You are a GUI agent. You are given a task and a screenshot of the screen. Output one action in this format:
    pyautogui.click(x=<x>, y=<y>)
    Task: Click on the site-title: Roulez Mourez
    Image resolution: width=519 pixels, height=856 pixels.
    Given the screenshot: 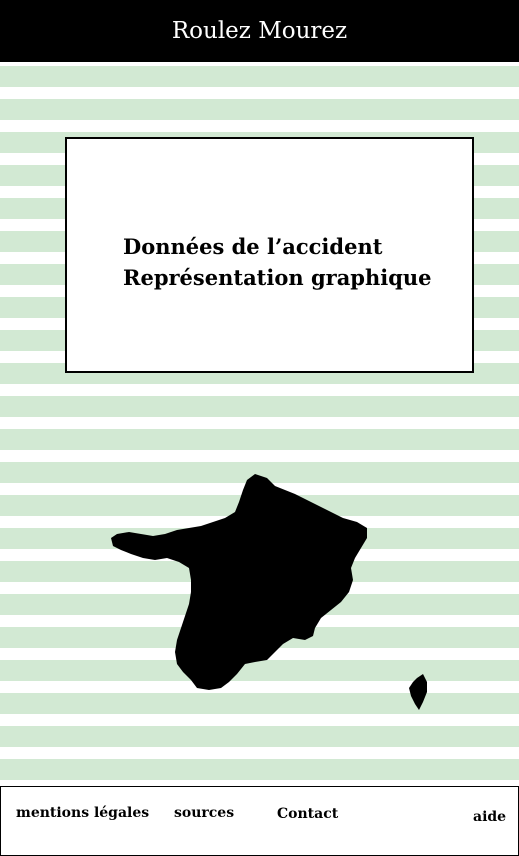 What is the action you would take?
    pyautogui.click(x=259, y=31)
    